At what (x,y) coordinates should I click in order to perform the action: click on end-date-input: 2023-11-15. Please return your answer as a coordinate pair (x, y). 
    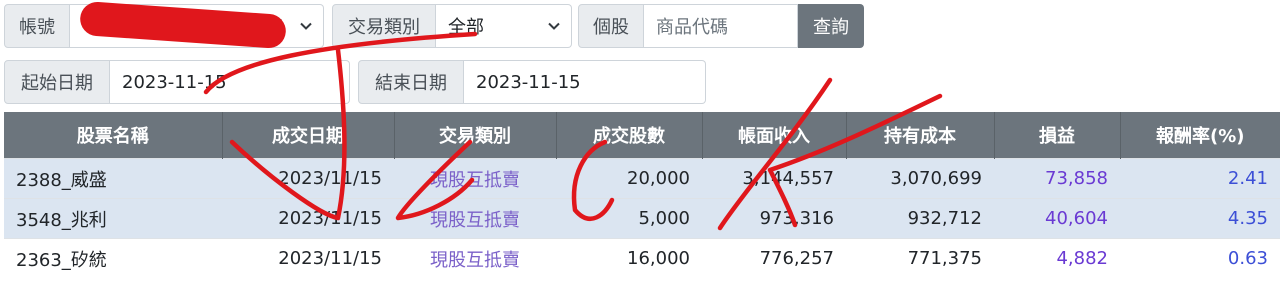
    Looking at the image, I should click on (585, 82).